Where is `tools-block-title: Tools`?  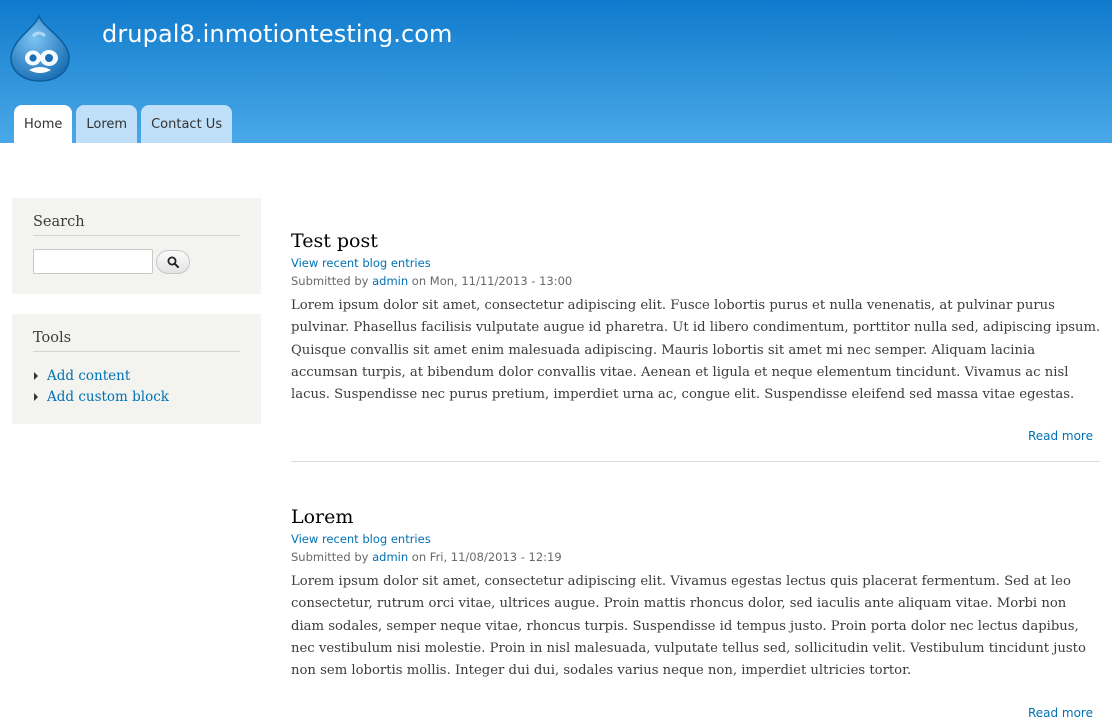 tools-block-title: Tools is located at coordinates (136, 341).